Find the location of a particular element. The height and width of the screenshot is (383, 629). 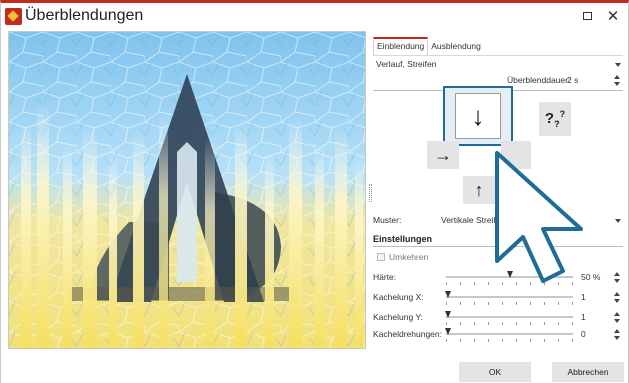

hardness-spinner is located at coordinates (617, 277).